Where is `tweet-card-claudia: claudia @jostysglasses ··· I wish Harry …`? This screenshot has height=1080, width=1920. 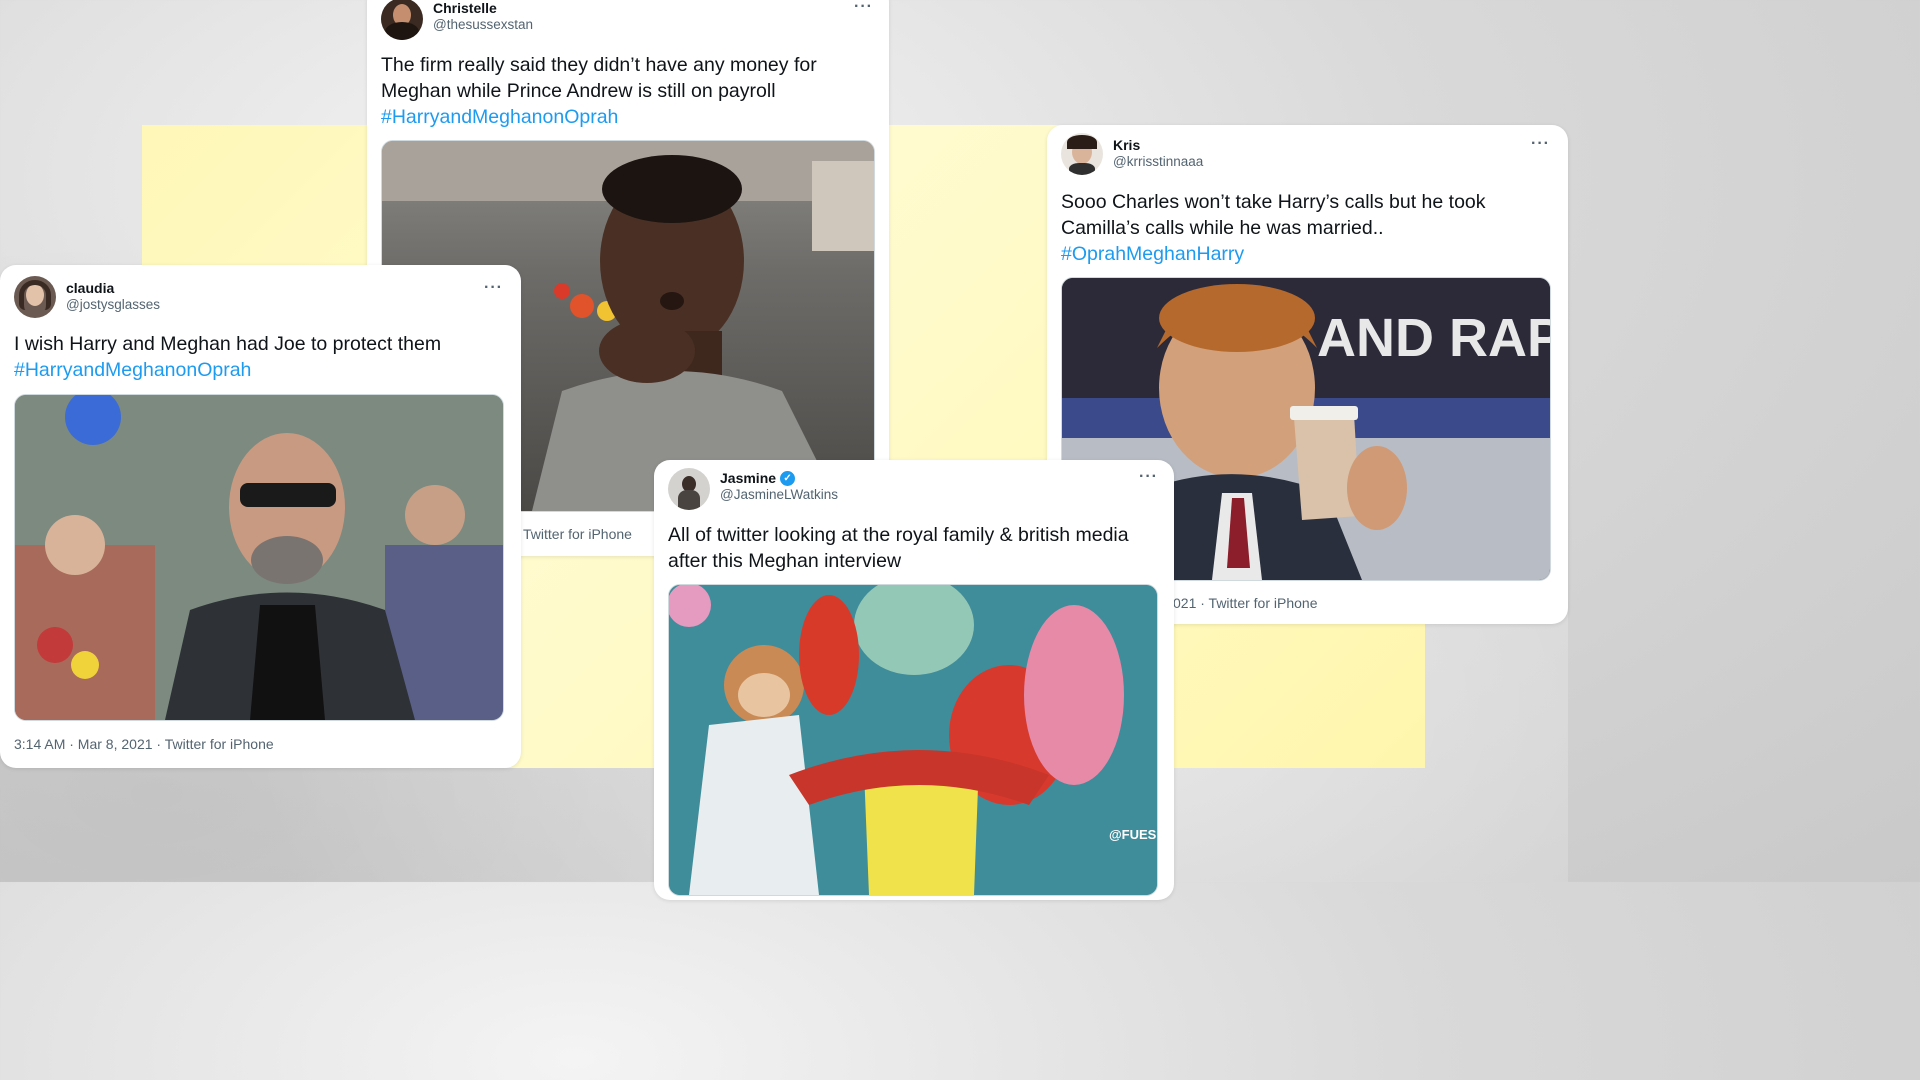 tweet-card-claudia: claudia @jostysglasses ··· I wish Harry … is located at coordinates (260, 516).